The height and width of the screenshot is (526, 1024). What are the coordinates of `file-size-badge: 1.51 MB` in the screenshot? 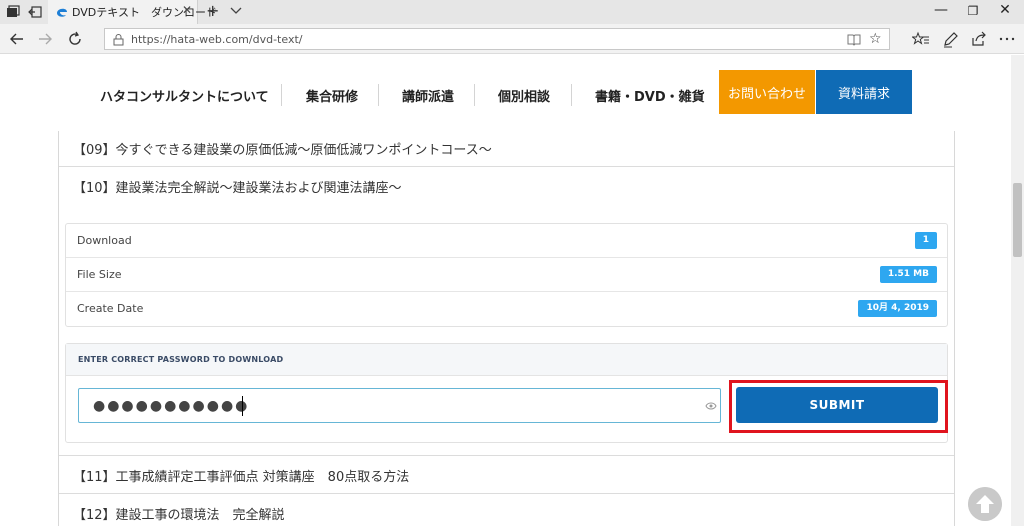 It's located at (908, 274).